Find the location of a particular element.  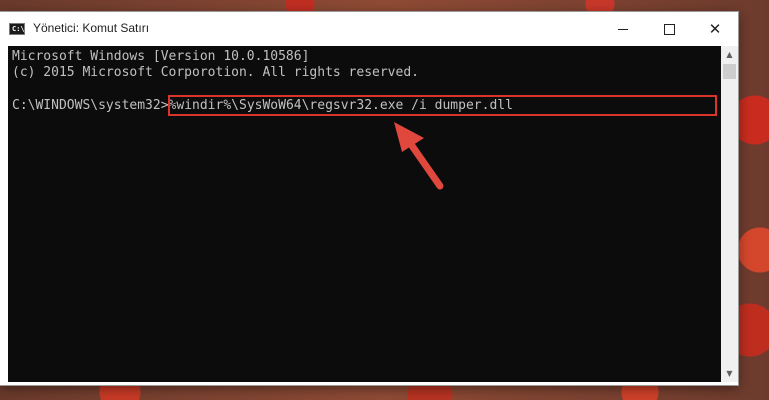

maximize-icon is located at coordinates (669, 29).